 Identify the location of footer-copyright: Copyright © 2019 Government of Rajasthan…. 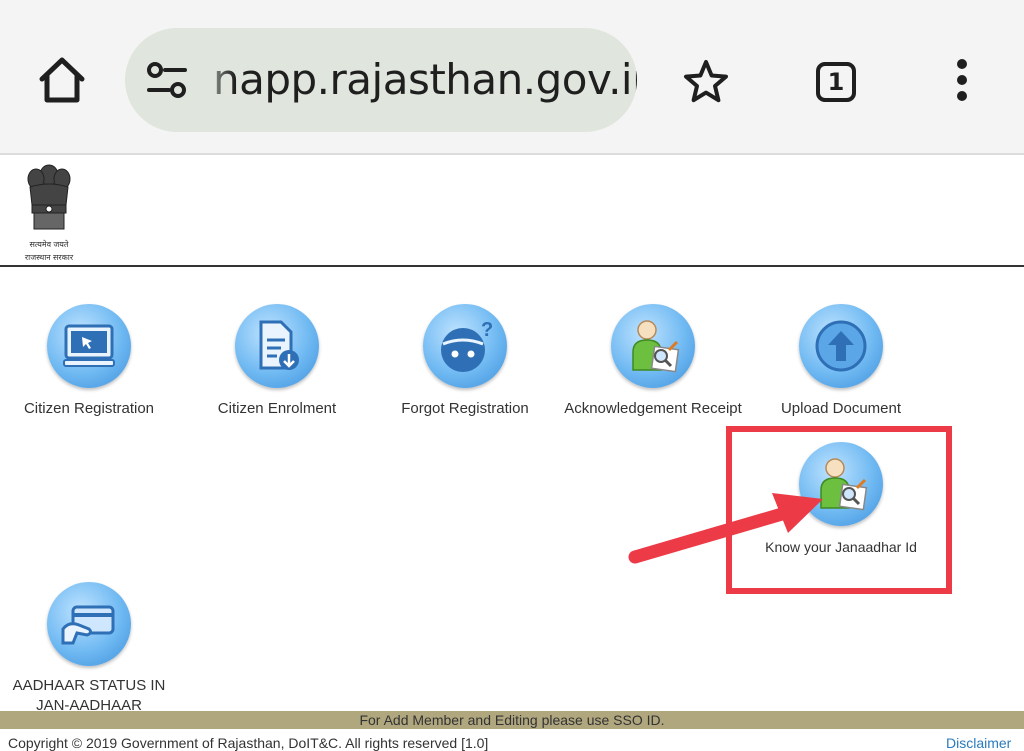
(248, 743).